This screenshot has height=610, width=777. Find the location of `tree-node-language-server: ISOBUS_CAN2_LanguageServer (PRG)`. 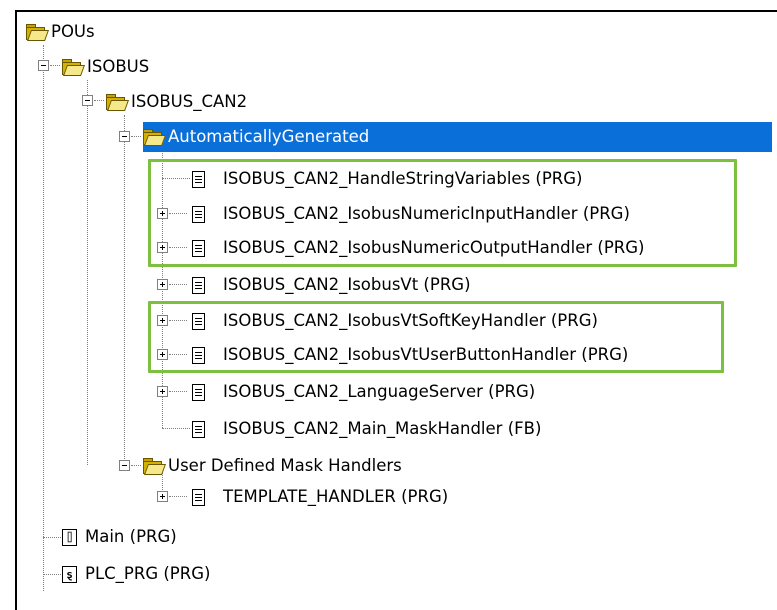

tree-node-language-server: ISOBUS_CAN2_LanguageServer (PRG) is located at coordinates (365, 392).